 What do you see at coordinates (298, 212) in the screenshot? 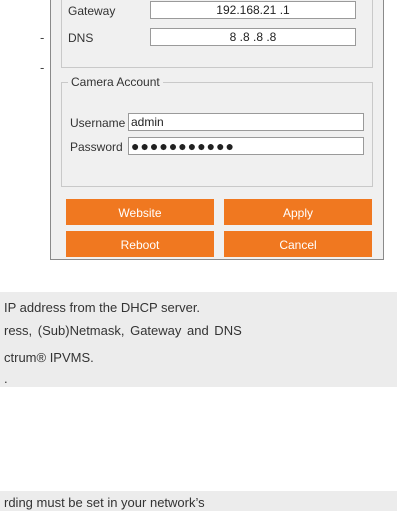
I see `apply-button: Apply` at bounding box center [298, 212].